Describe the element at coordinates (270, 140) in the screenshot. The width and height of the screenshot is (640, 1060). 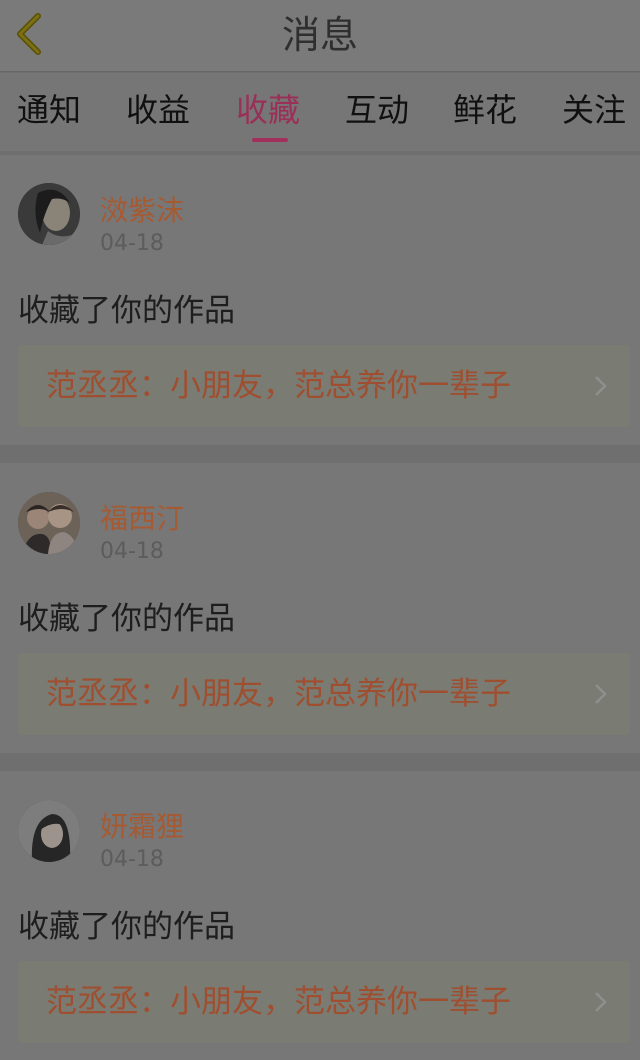
I see `active-tab-indicator` at that location.